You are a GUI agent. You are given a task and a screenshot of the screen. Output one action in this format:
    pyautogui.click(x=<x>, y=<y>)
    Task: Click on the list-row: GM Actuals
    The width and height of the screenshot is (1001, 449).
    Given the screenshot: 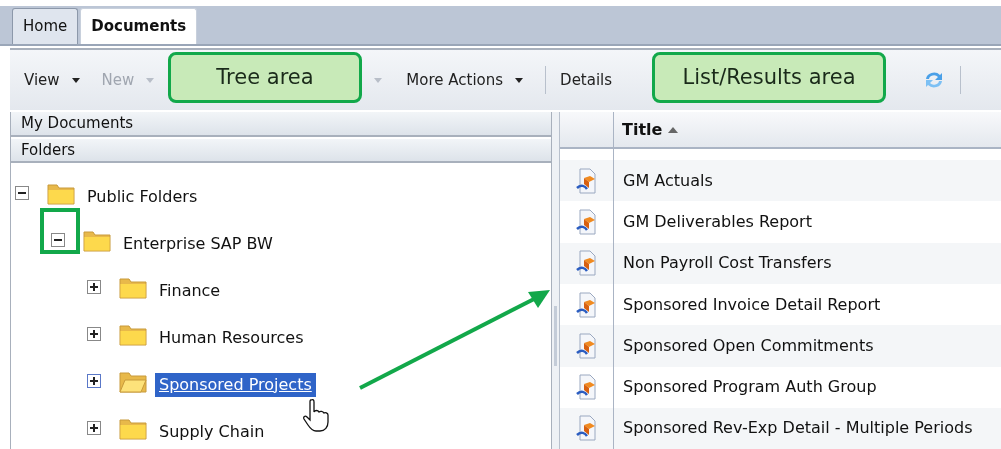 What is the action you would take?
    pyautogui.click(x=780, y=181)
    